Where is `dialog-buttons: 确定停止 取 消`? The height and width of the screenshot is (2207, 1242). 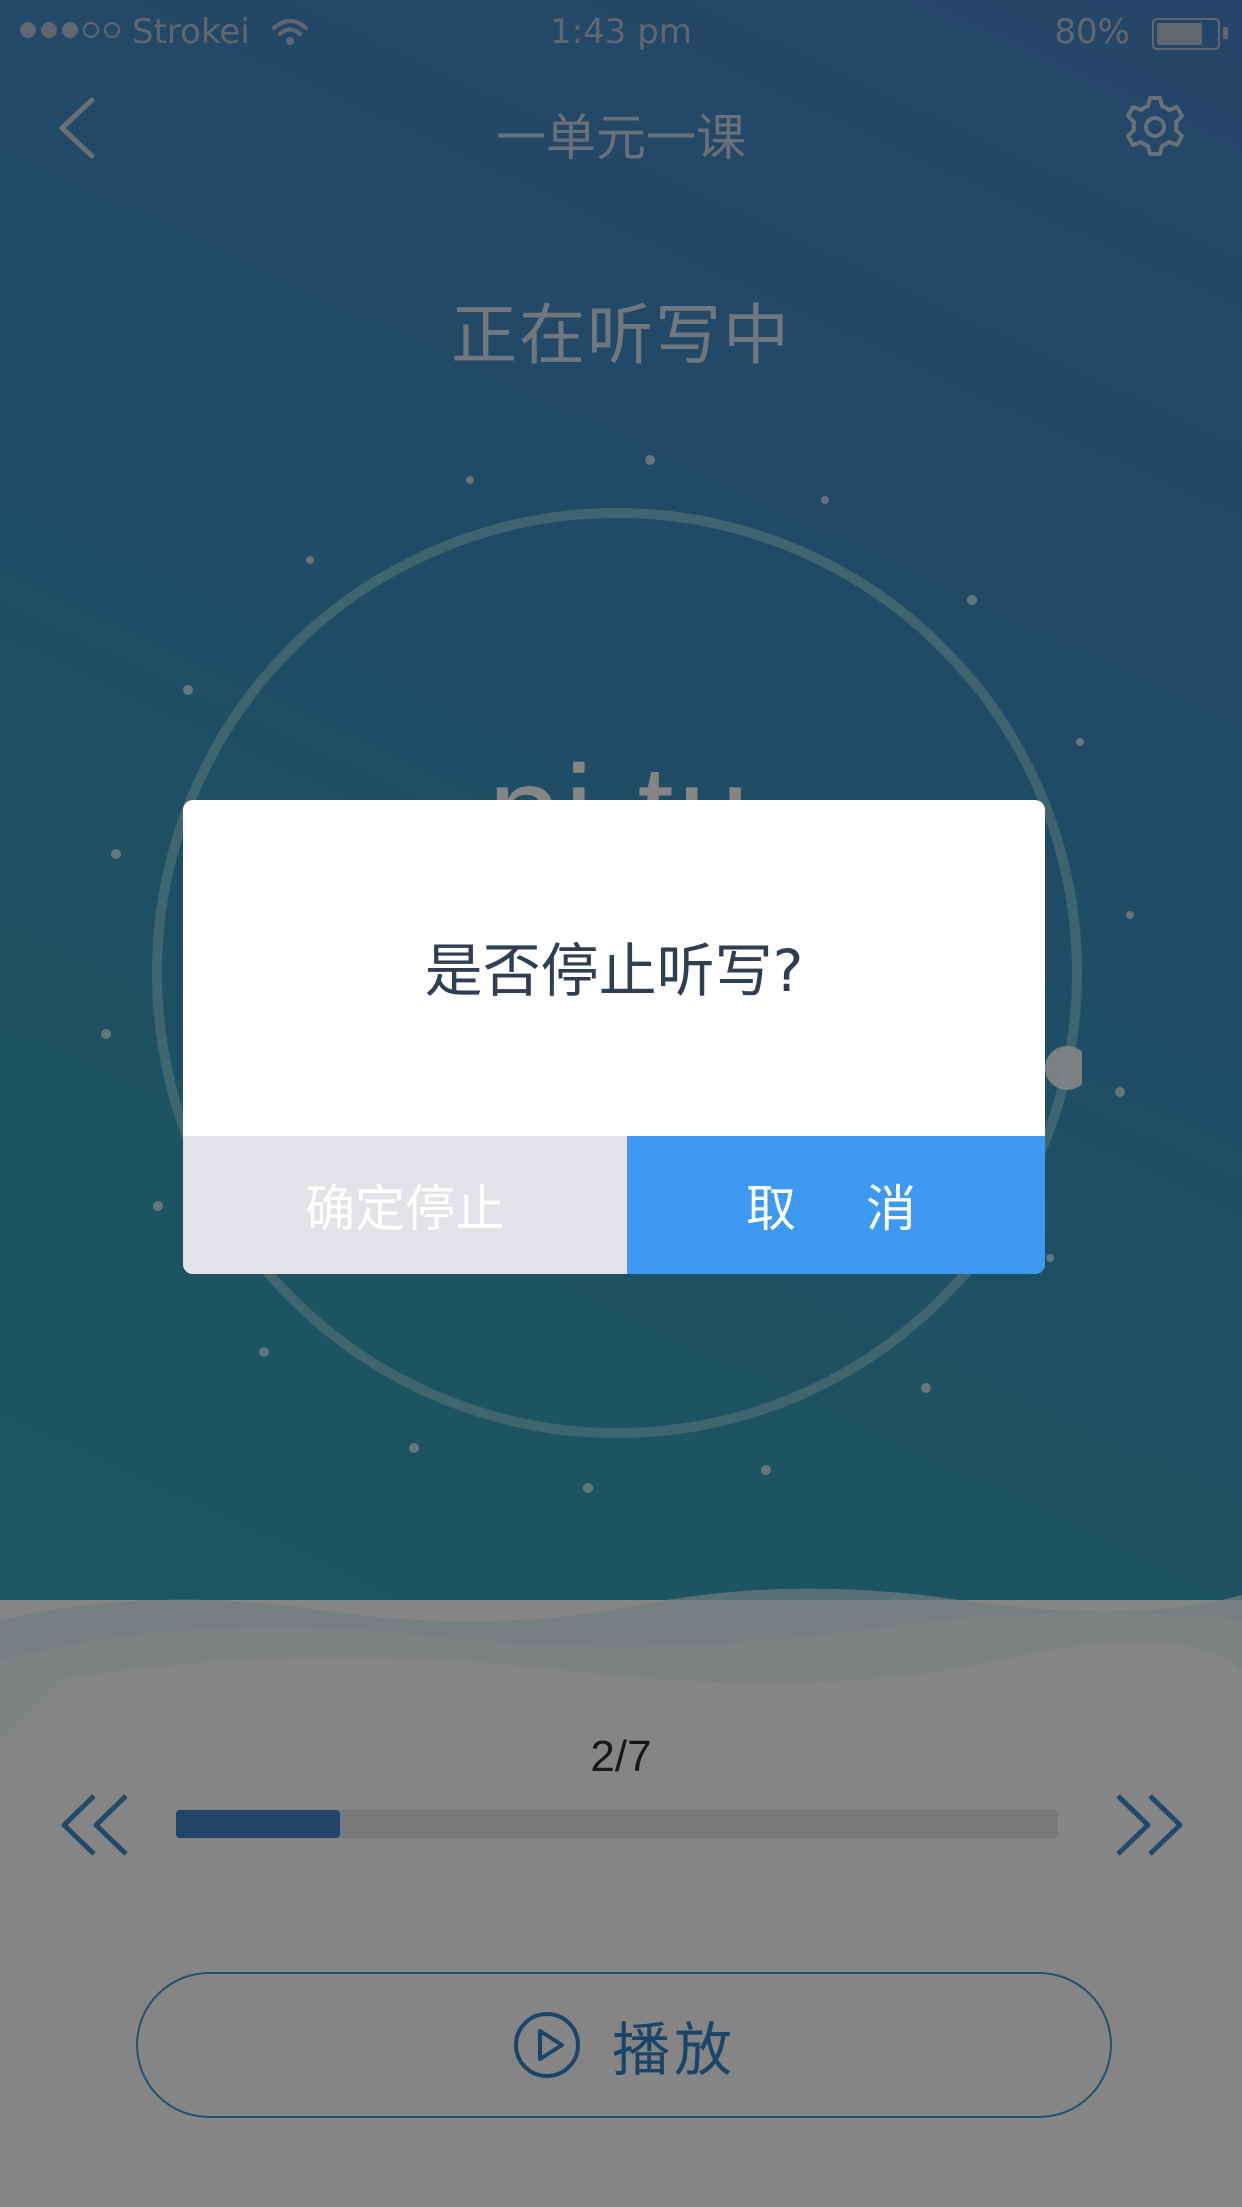 dialog-buttons: 确定停止 取 消 is located at coordinates (614, 1205).